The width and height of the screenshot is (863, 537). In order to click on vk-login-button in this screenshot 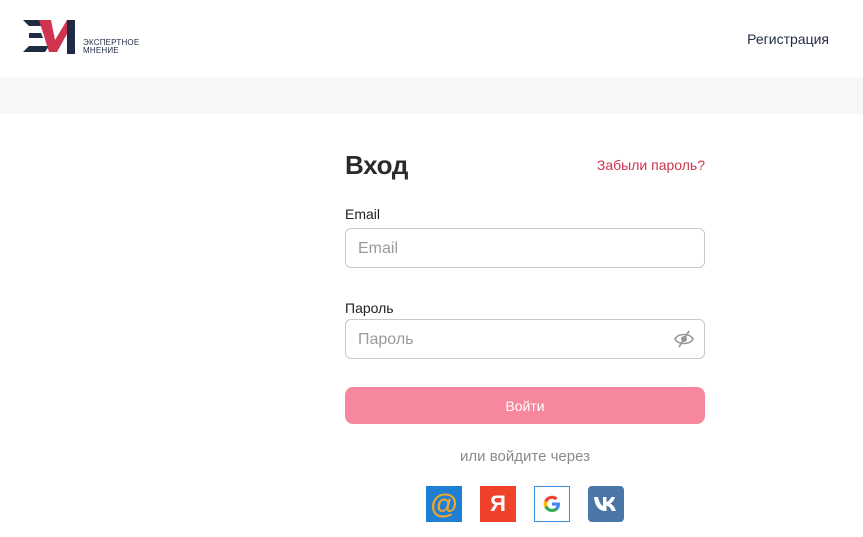, I will do `click(606, 504)`.